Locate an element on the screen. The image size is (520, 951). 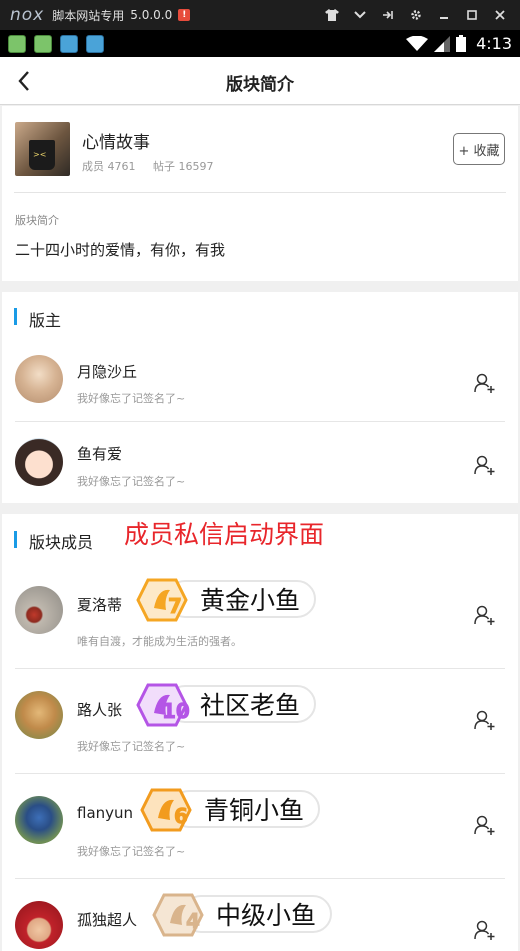
battery-icon is located at coordinates (461, 43).